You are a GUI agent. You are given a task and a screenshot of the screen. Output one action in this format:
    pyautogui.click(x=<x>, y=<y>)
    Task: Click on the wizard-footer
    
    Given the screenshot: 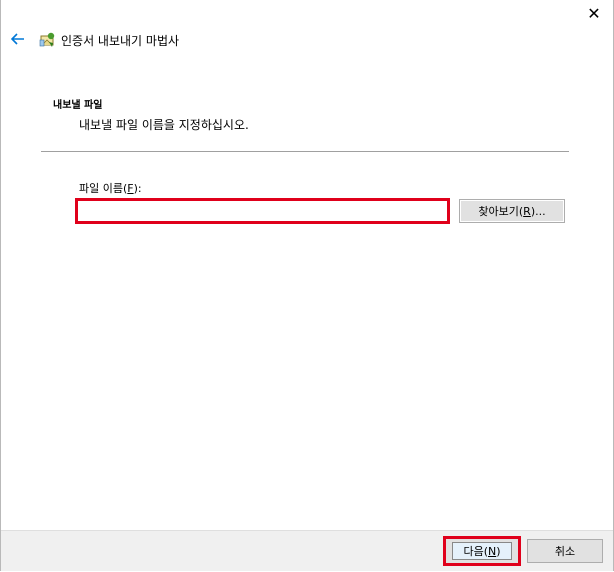 What is the action you would take?
    pyautogui.click(x=307, y=550)
    